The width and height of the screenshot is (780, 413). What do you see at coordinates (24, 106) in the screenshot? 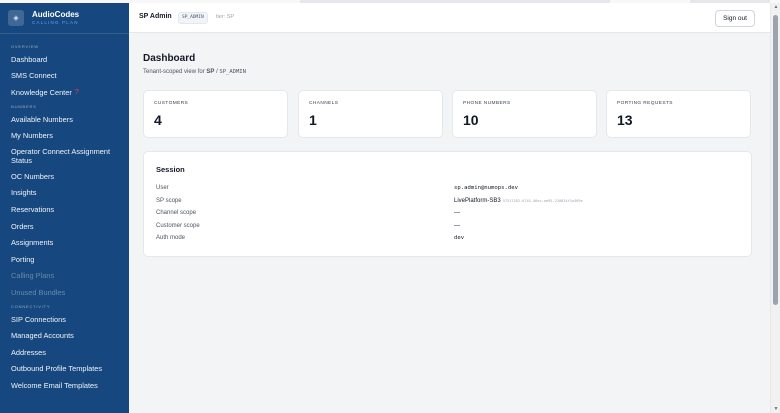
I see `sidebar-section-numbers: NUMBERS` at bounding box center [24, 106].